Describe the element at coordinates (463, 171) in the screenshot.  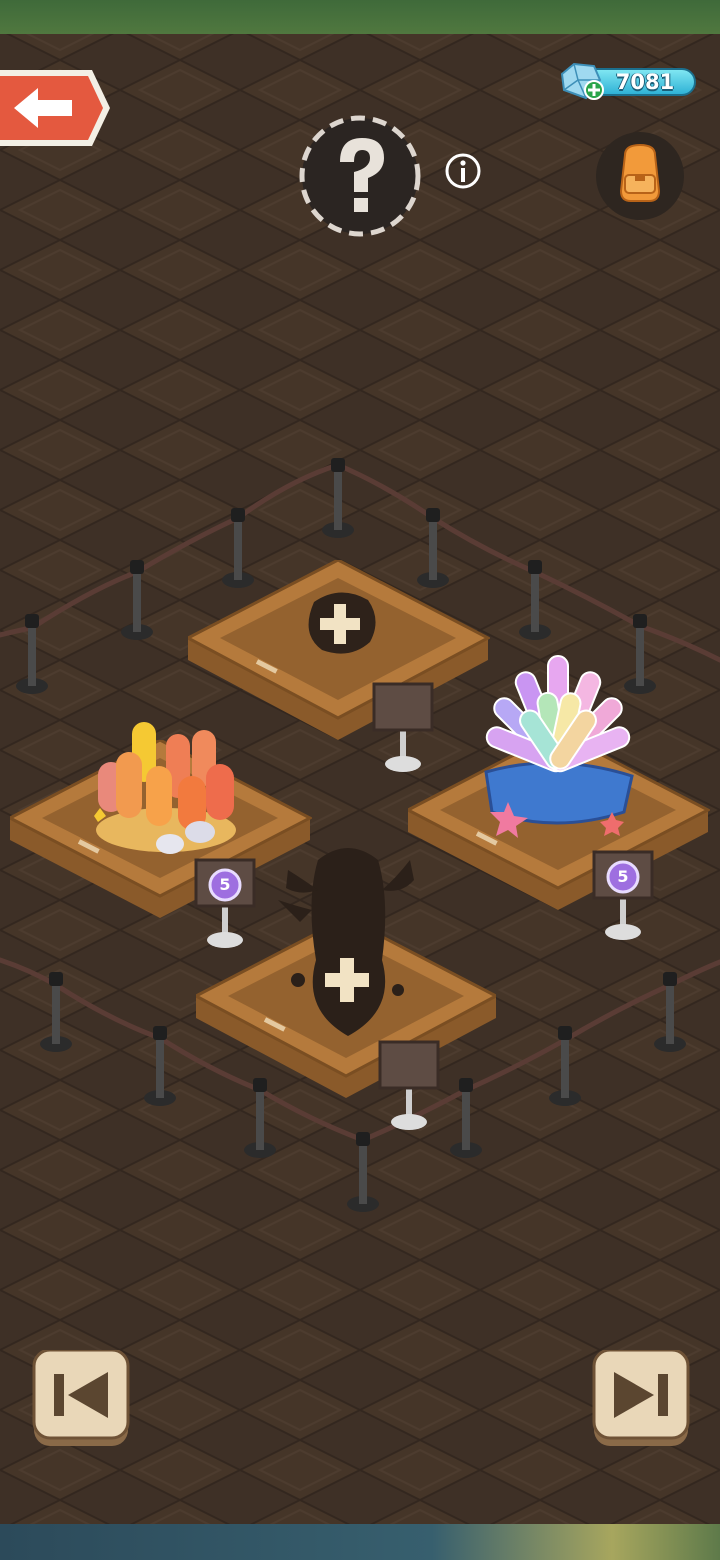
I see `info-icon` at that location.